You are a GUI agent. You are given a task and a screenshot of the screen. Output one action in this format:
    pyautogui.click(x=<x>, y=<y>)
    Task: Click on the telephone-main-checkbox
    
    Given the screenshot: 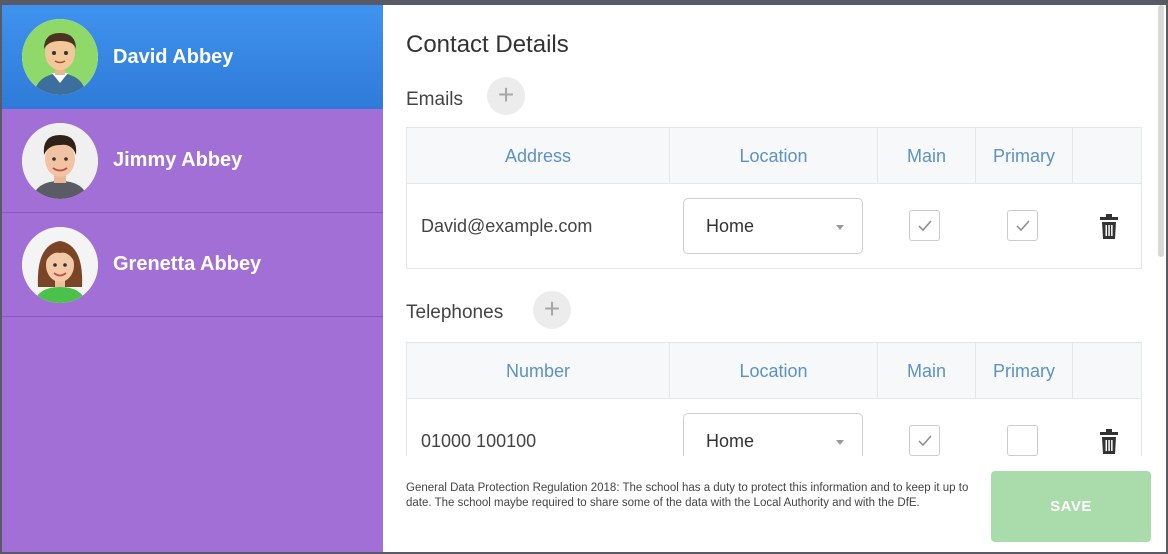 What is the action you would take?
    pyautogui.click(x=924, y=440)
    